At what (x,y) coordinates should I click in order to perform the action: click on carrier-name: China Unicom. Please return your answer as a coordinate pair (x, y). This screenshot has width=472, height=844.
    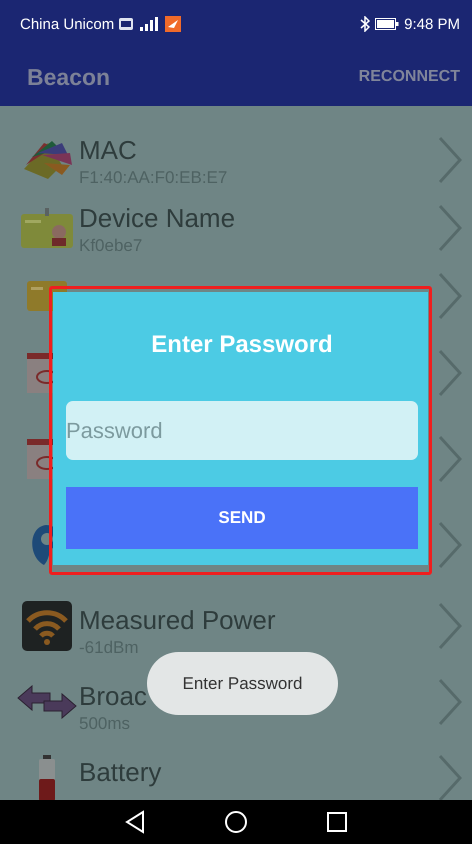
    Looking at the image, I should click on (67, 24).